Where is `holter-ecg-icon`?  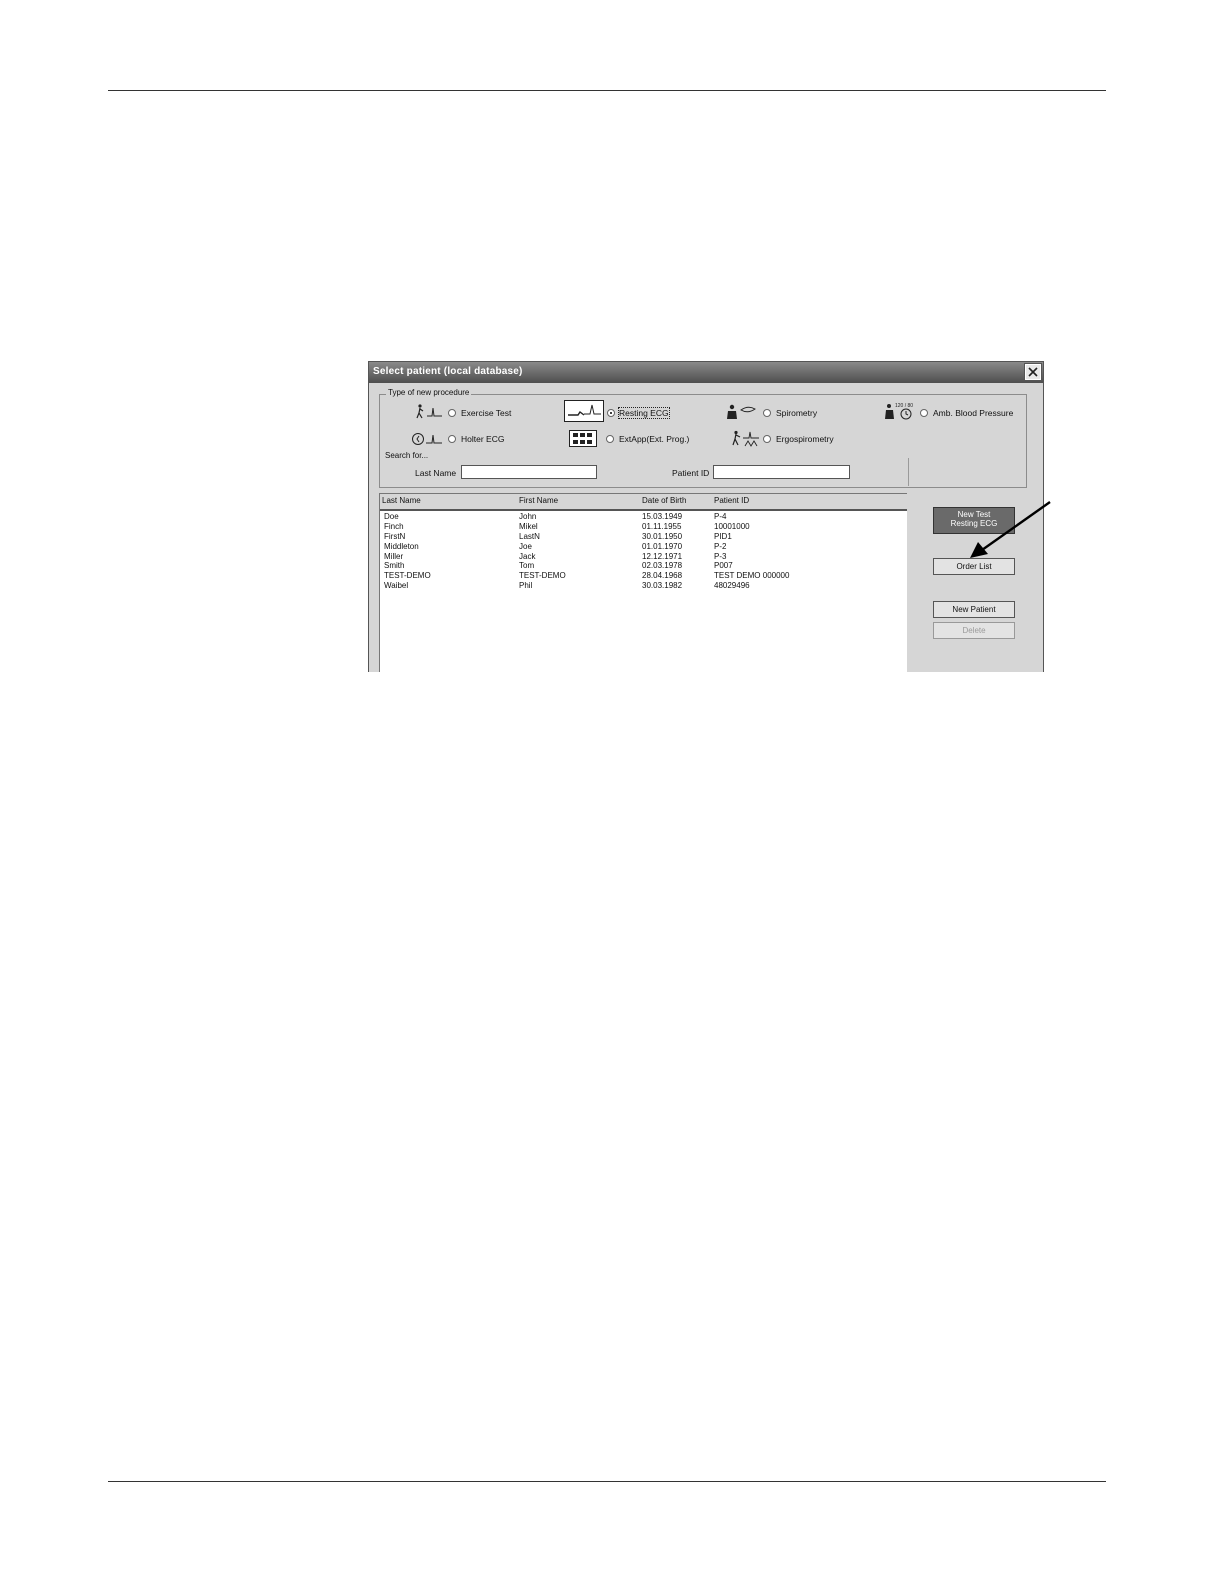
holter-ecg-icon is located at coordinates (427, 439).